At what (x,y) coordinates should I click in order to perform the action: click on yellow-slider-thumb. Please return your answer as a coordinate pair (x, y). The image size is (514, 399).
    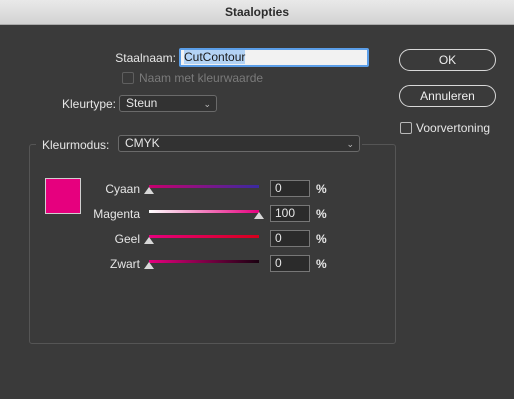
    Looking at the image, I should click on (149, 240).